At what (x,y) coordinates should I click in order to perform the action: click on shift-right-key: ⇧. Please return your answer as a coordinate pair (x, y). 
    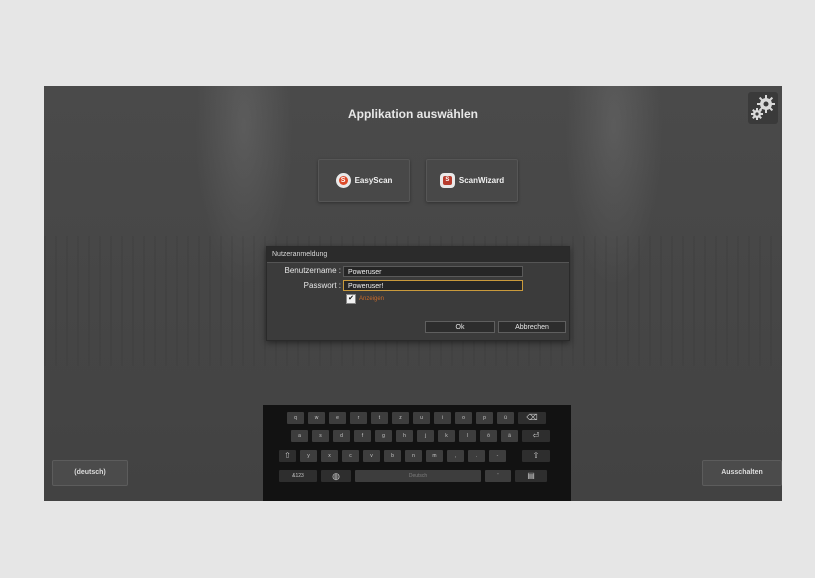
    Looking at the image, I should click on (536, 456).